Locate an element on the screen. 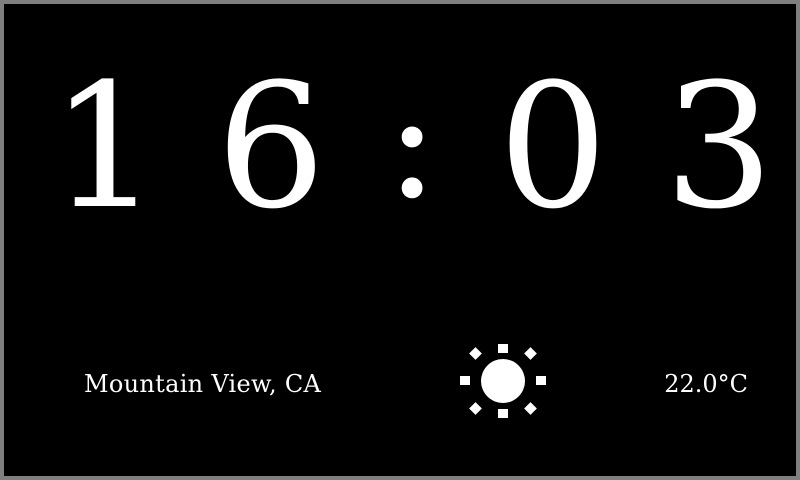  minute-ones-digit: 3 is located at coordinates (719, 146).